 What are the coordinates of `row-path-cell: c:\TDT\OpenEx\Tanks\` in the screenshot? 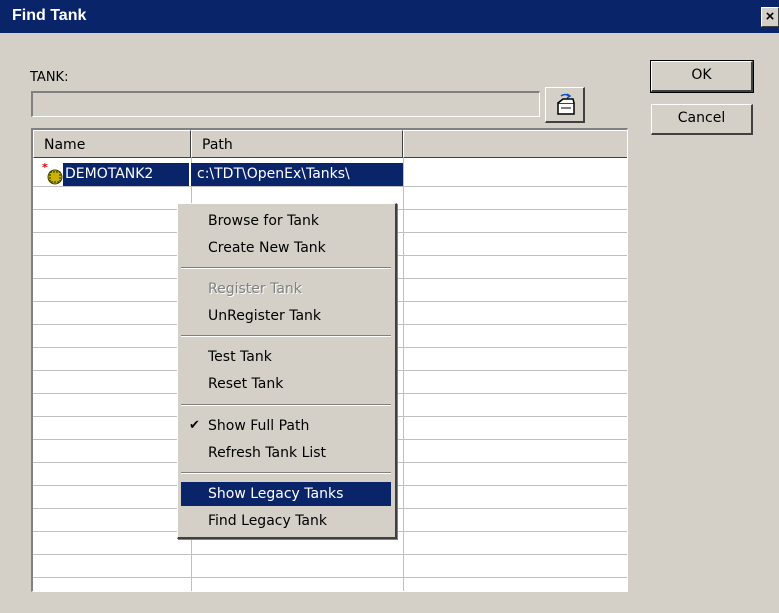 It's located at (297, 174).